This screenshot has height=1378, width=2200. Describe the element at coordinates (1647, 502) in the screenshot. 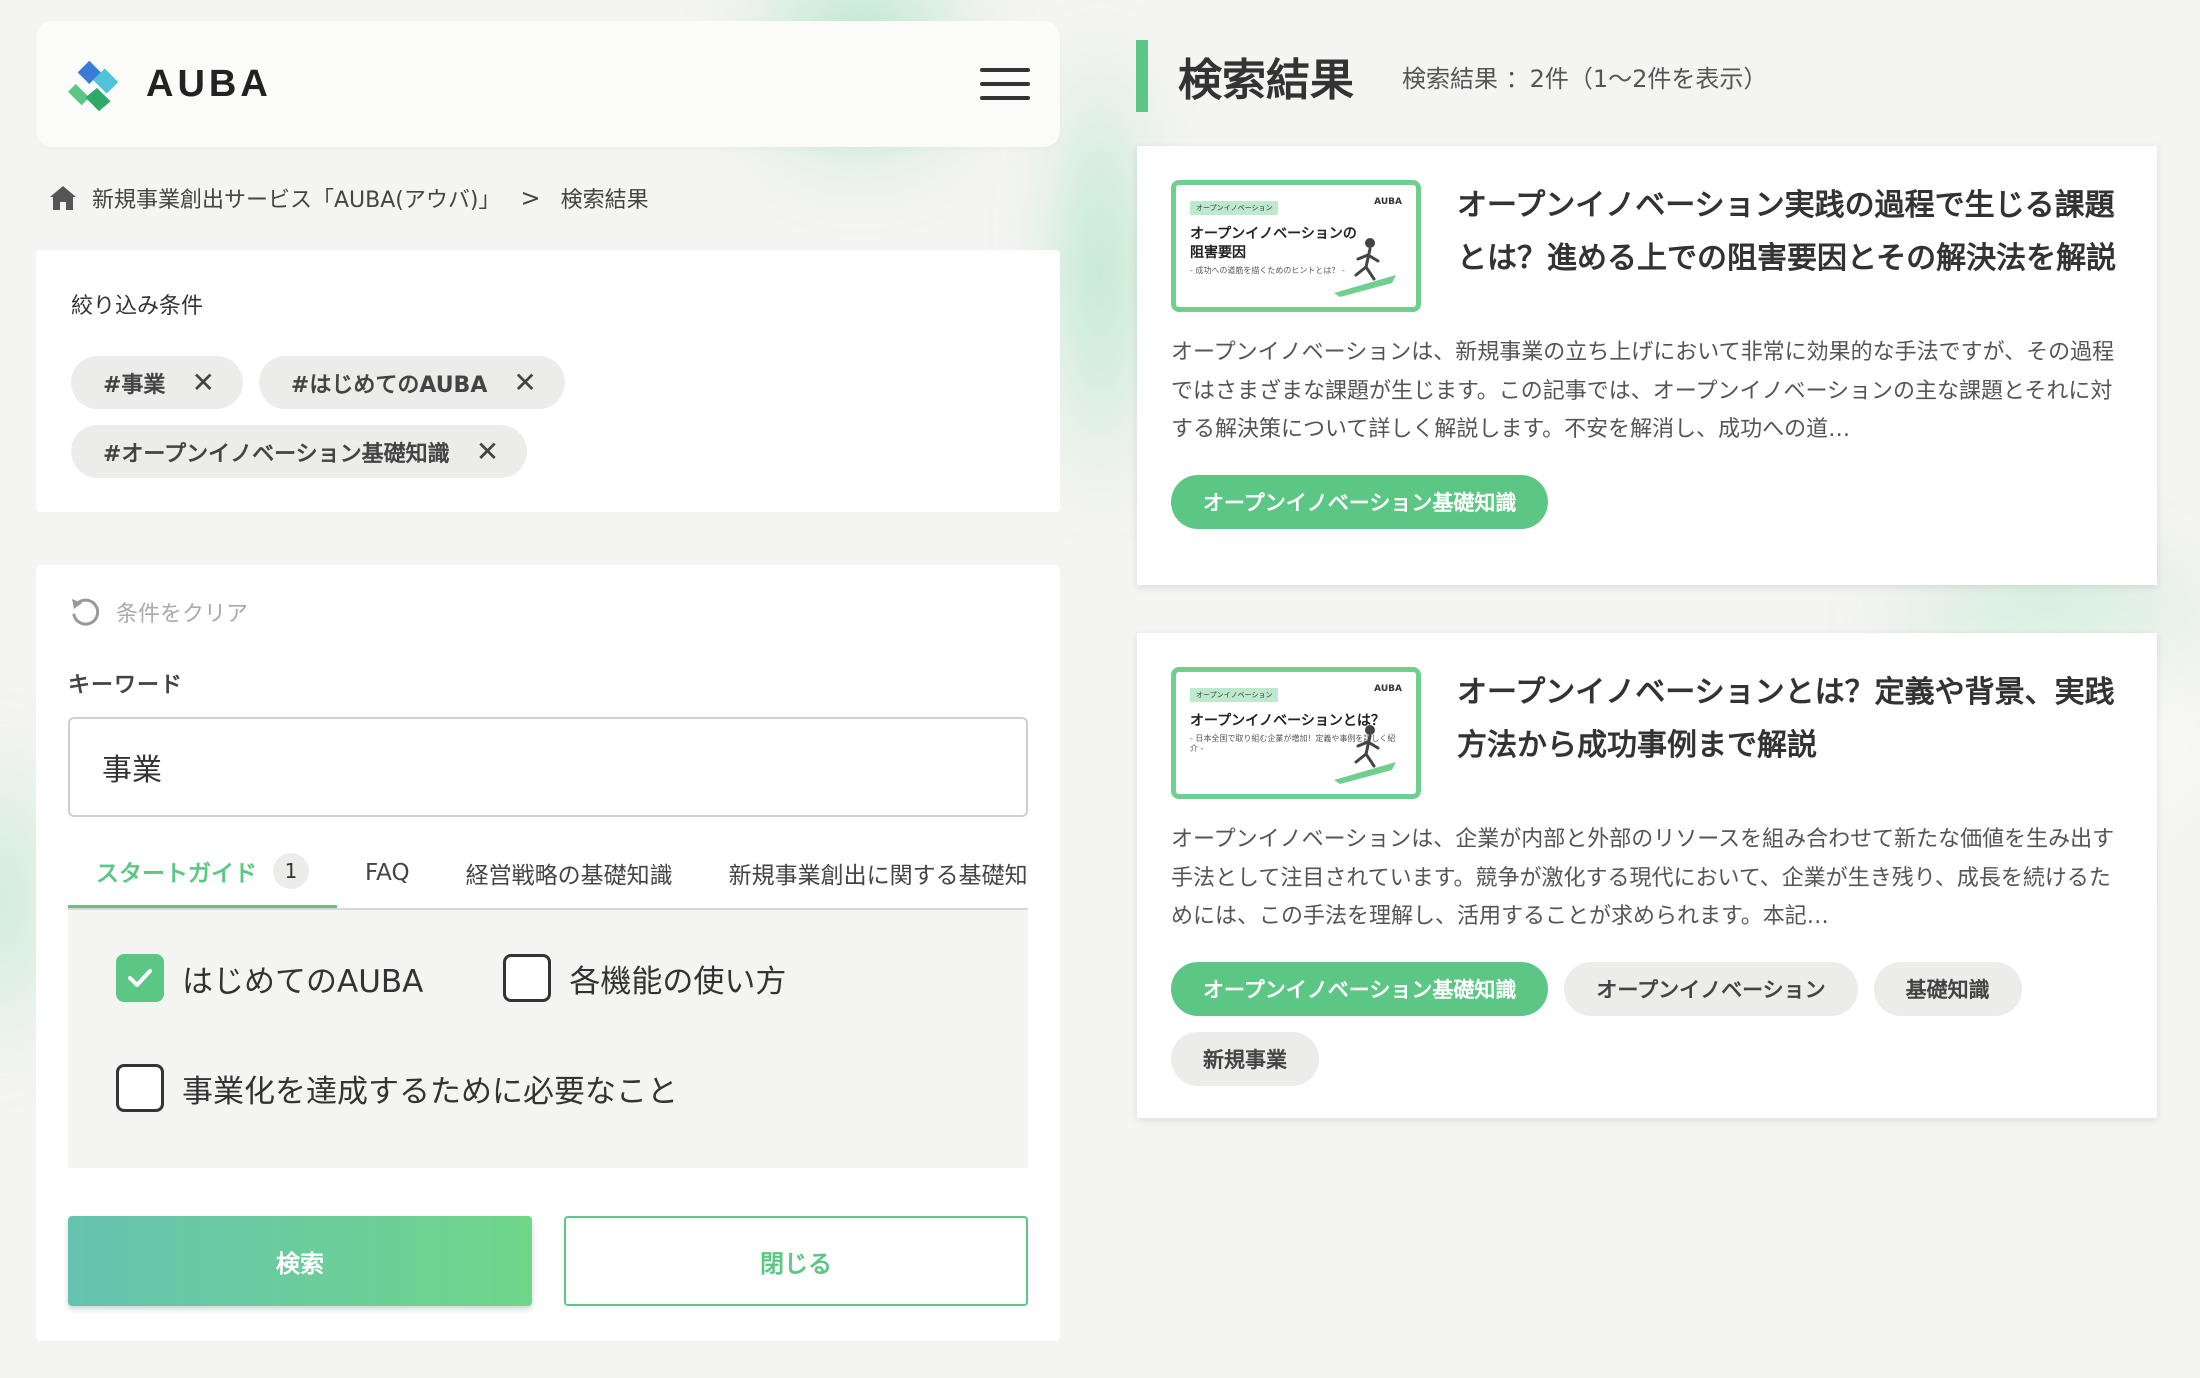

I see `article-tags: オープンイノベーション基礎知識` at that location.